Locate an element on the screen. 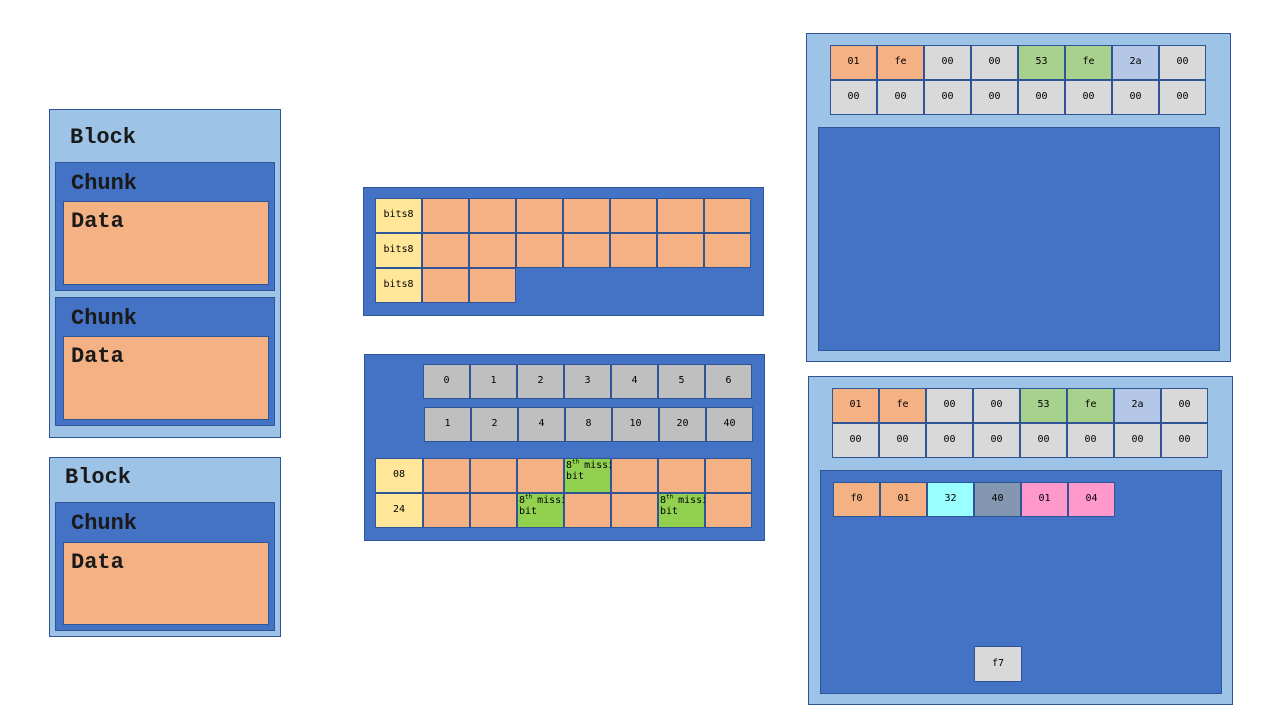  bit-index-cell: 2 is located at coordinates (540, 381).